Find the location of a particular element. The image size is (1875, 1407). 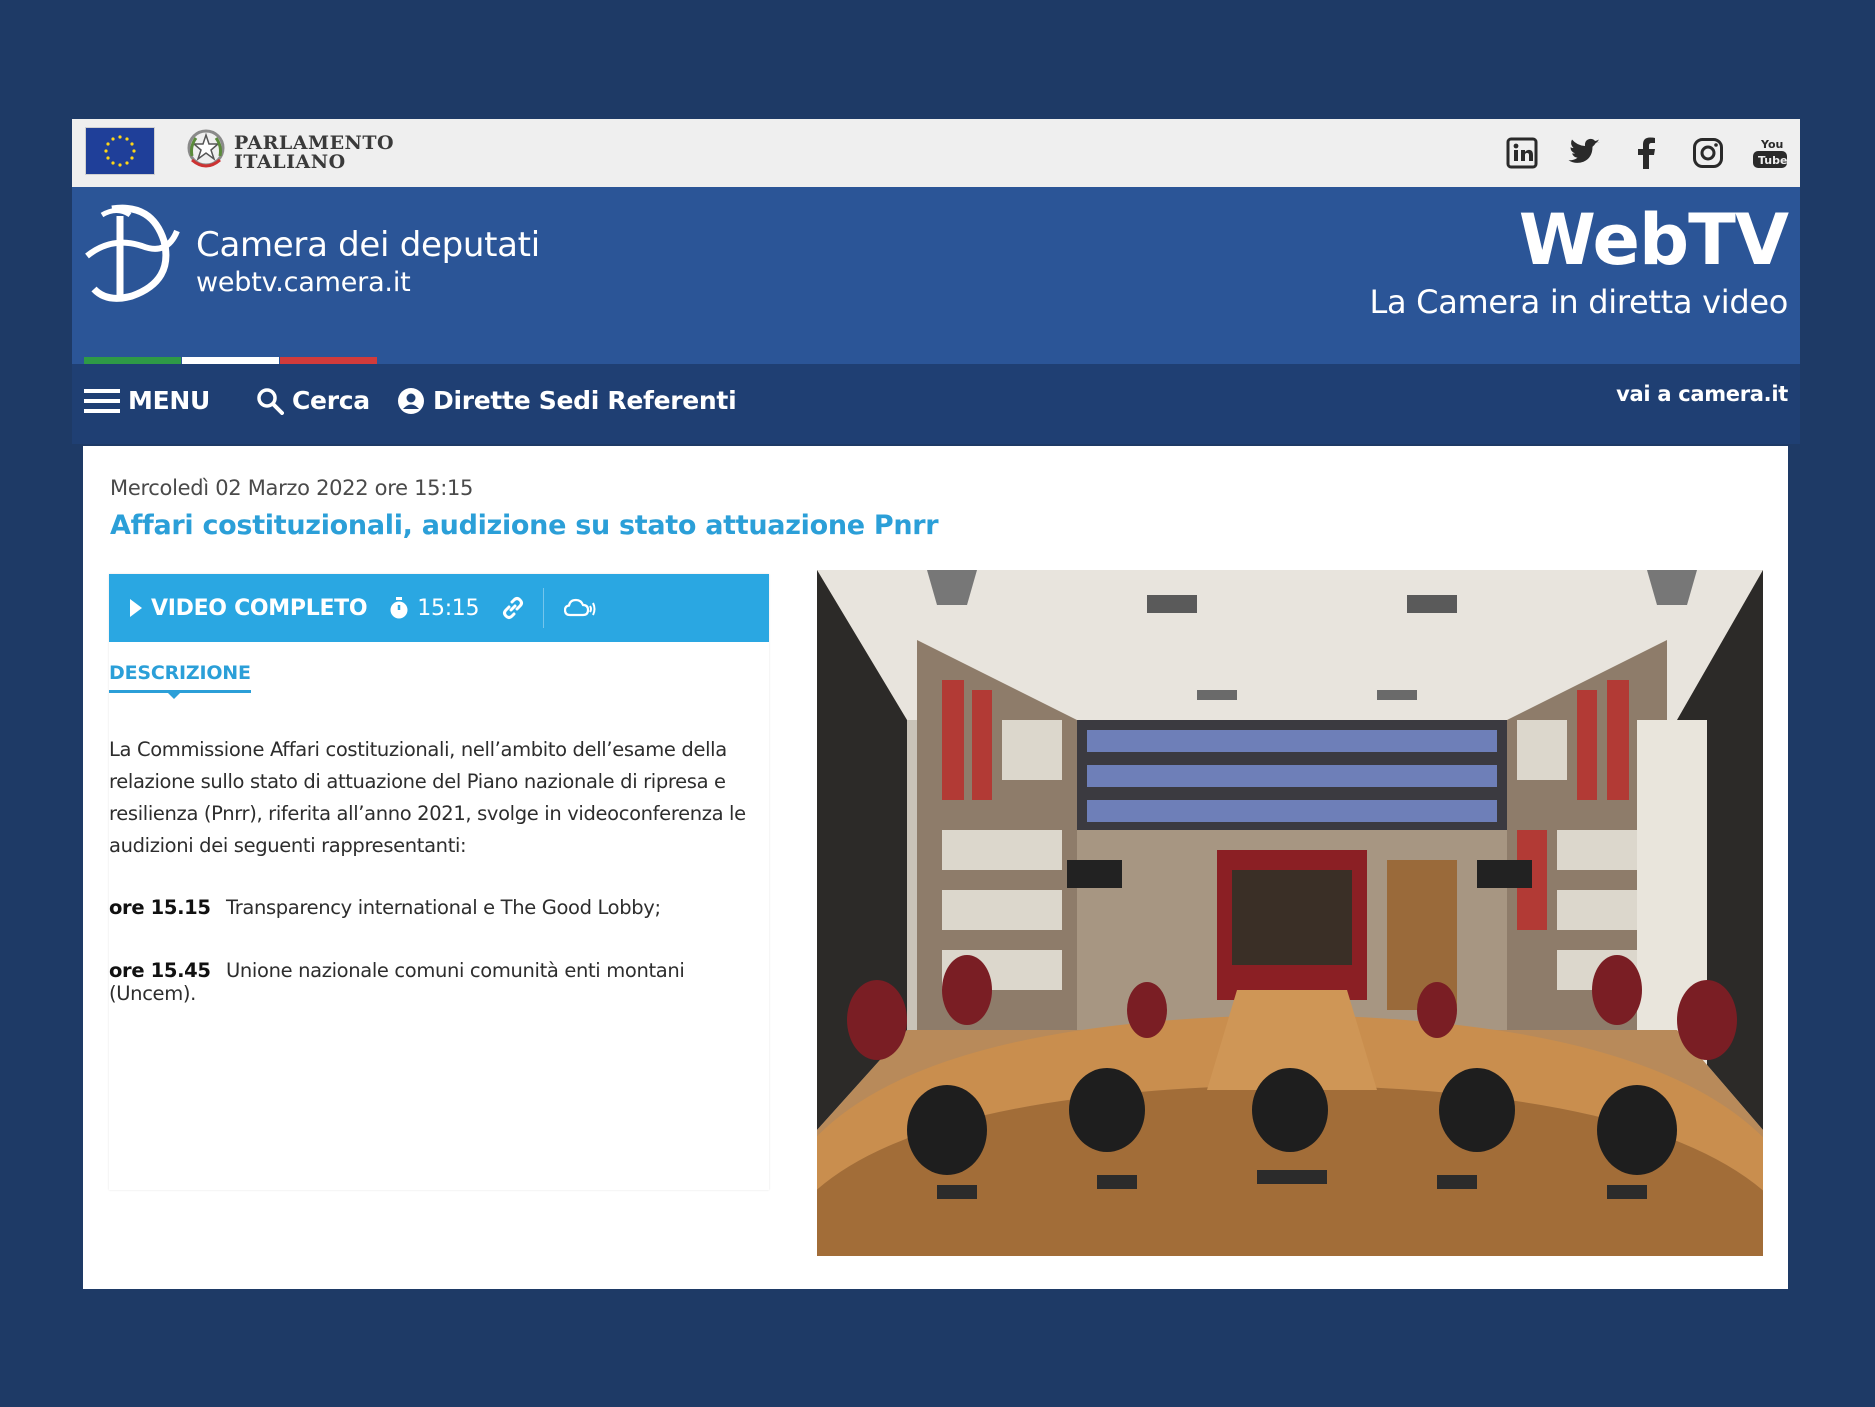

camera-deputati-logo-icon is located at coordinates (132, 256).